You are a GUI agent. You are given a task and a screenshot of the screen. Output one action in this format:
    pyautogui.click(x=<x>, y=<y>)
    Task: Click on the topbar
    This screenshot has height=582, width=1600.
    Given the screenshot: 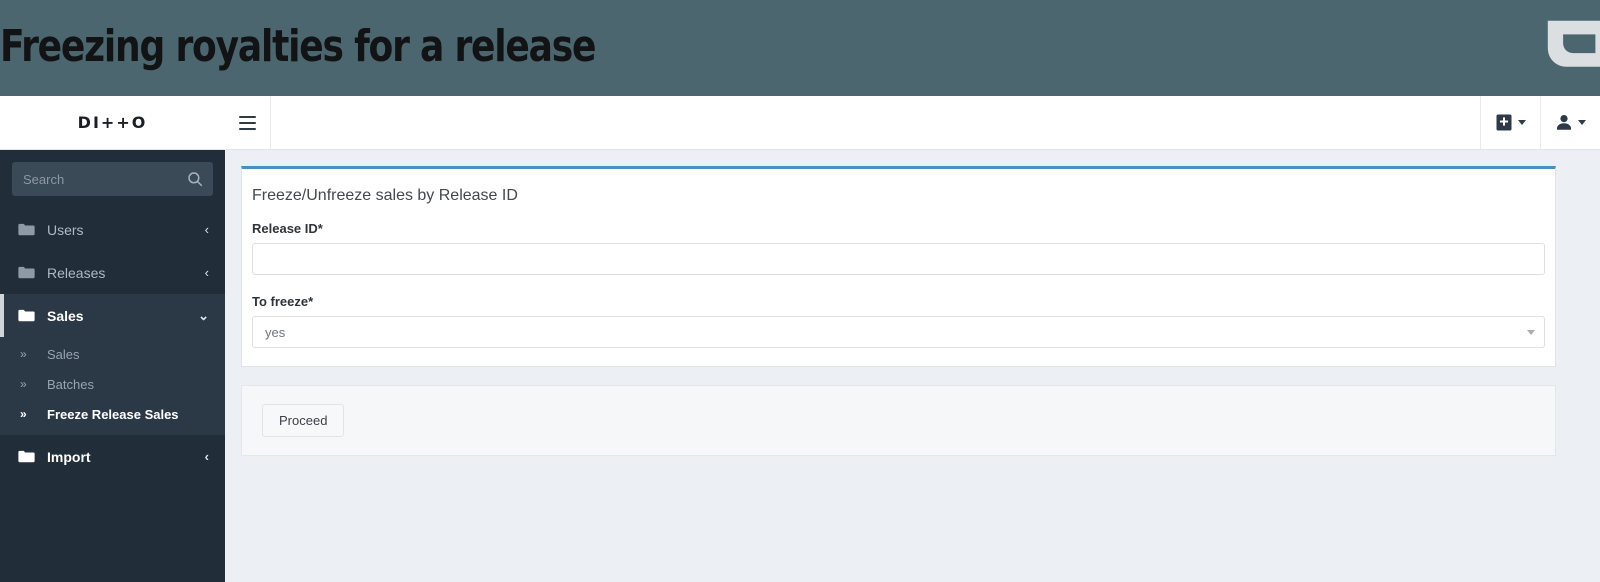 What is the action you would take?
    pyautogui.click(x=912, y=123)
    